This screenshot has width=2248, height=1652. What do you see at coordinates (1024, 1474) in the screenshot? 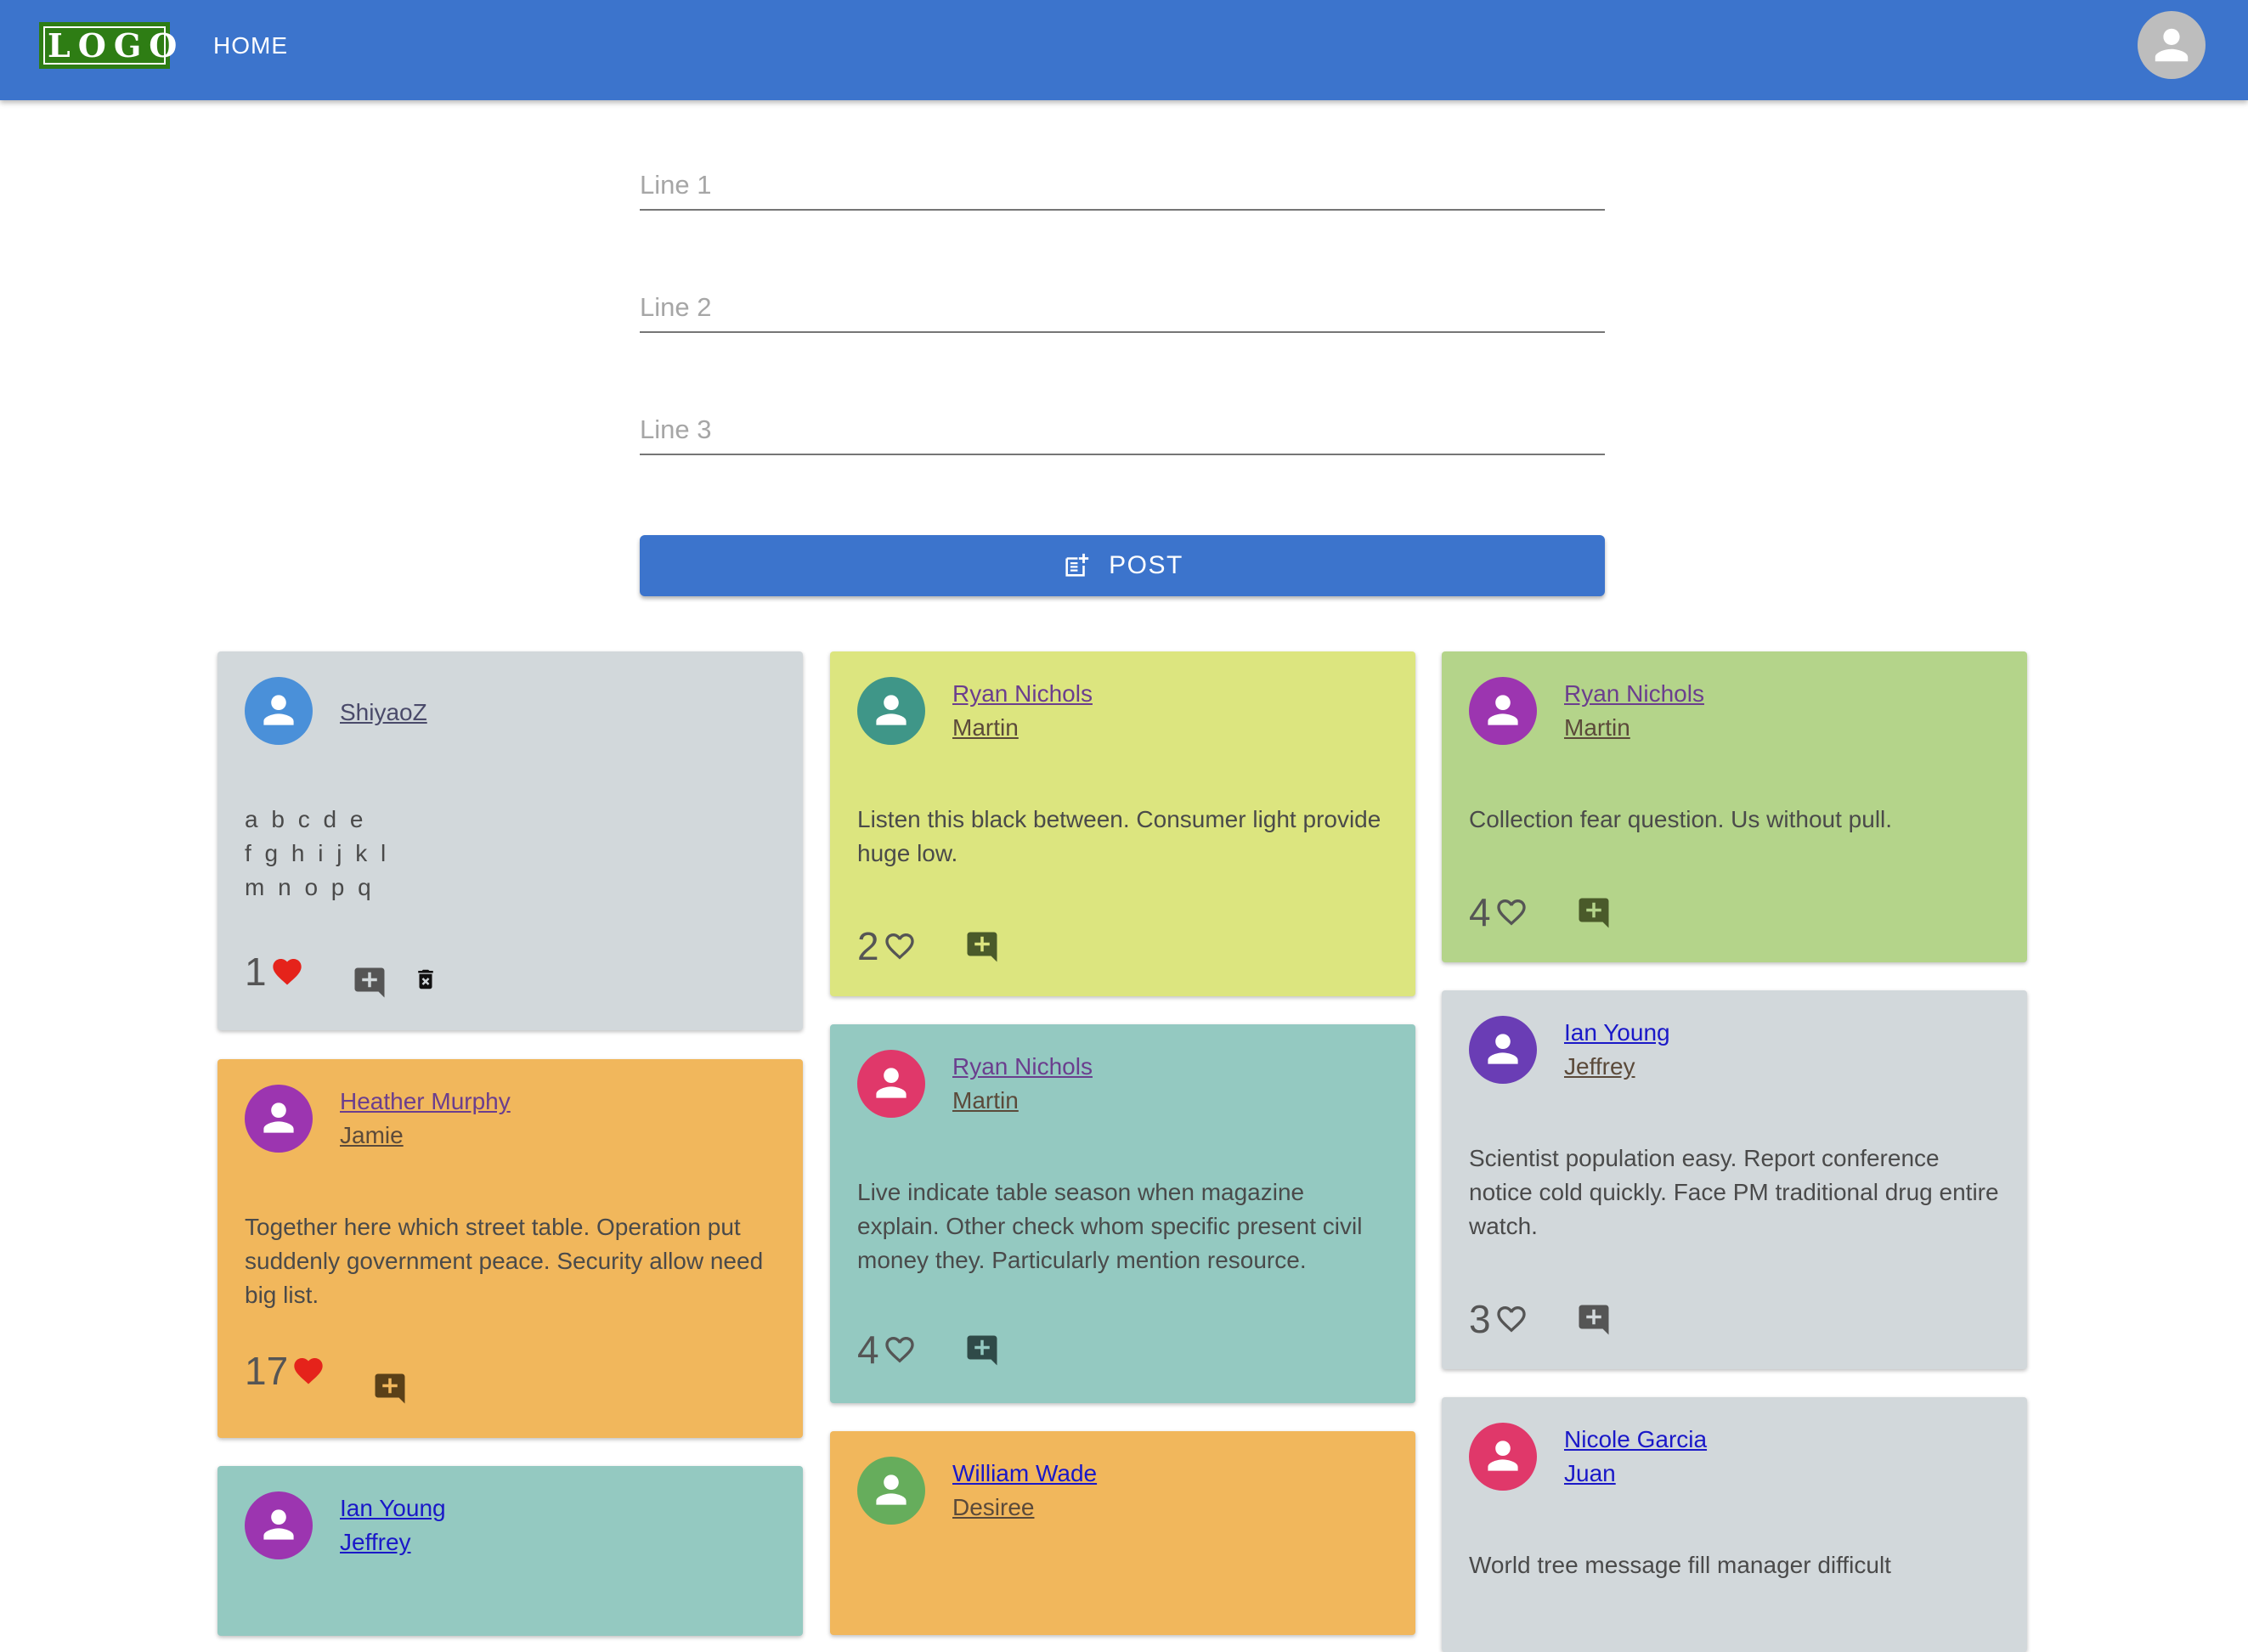
I see `author-name-link: William Wade` at bounding box center [1024, 1474].